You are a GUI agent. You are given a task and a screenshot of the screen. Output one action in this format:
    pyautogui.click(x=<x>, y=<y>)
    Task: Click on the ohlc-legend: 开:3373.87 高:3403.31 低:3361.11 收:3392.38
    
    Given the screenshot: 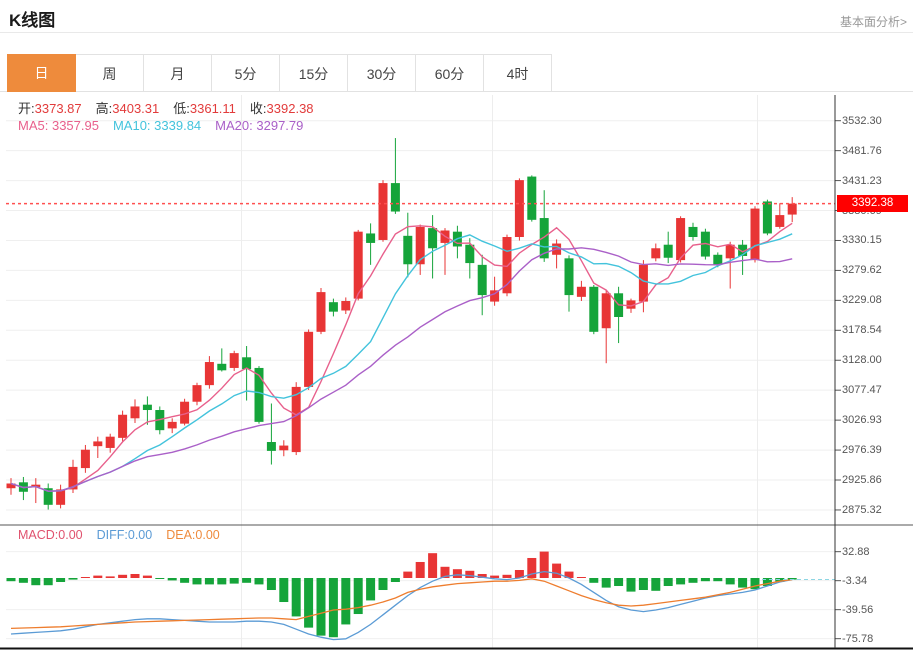 What is the action you would take?
    pyautogui.click(x=166, y=107)
    